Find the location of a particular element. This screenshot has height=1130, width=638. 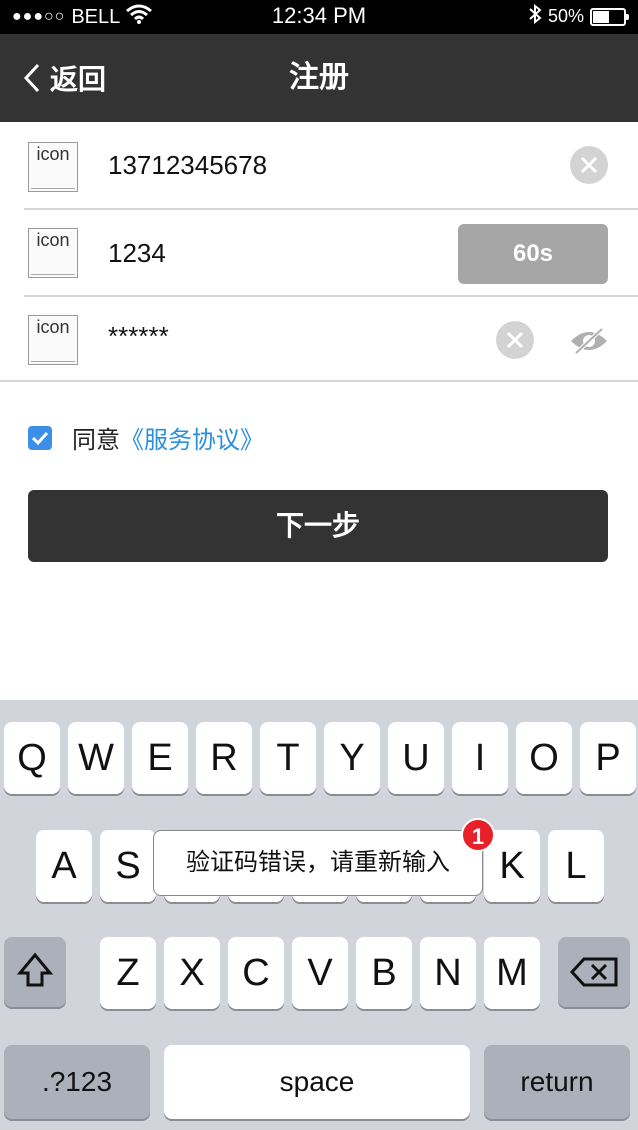

battery-percent: 50% is located at coordinates (565, 16).